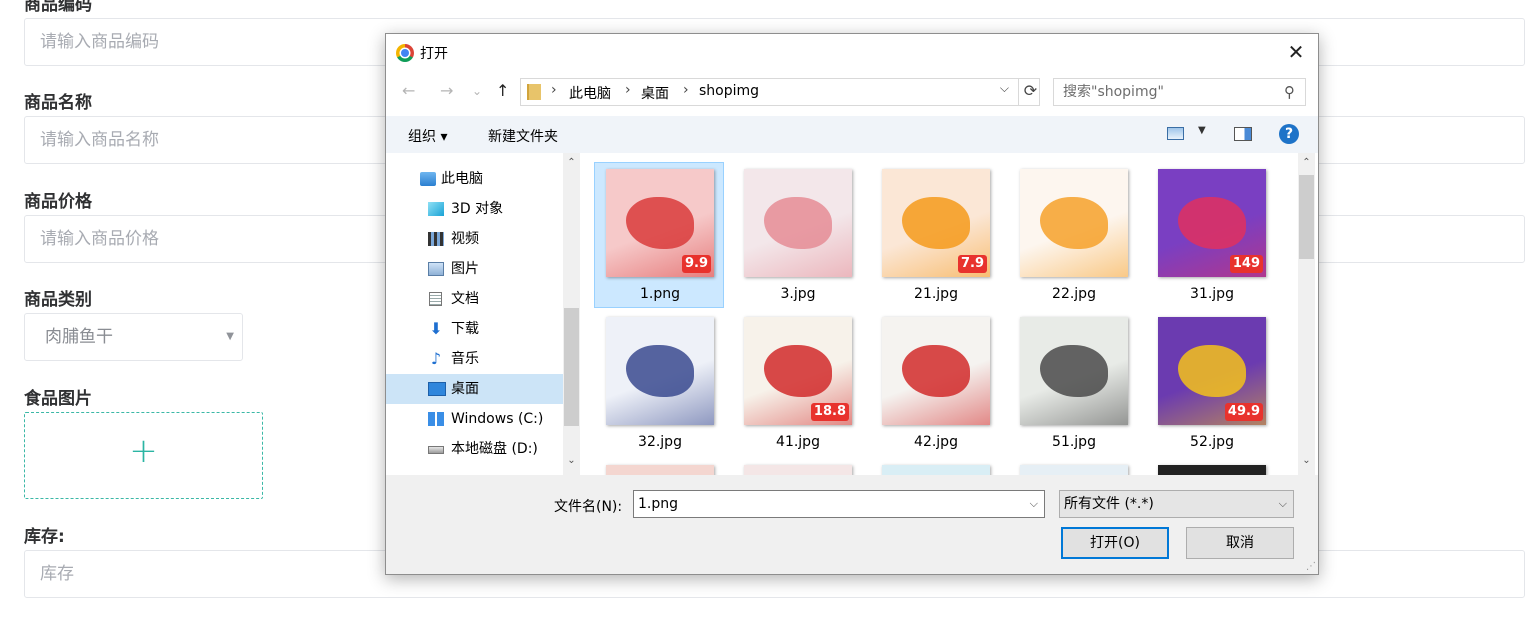  I want to click on file-item: 9.9 1.png, so click(659, 235).